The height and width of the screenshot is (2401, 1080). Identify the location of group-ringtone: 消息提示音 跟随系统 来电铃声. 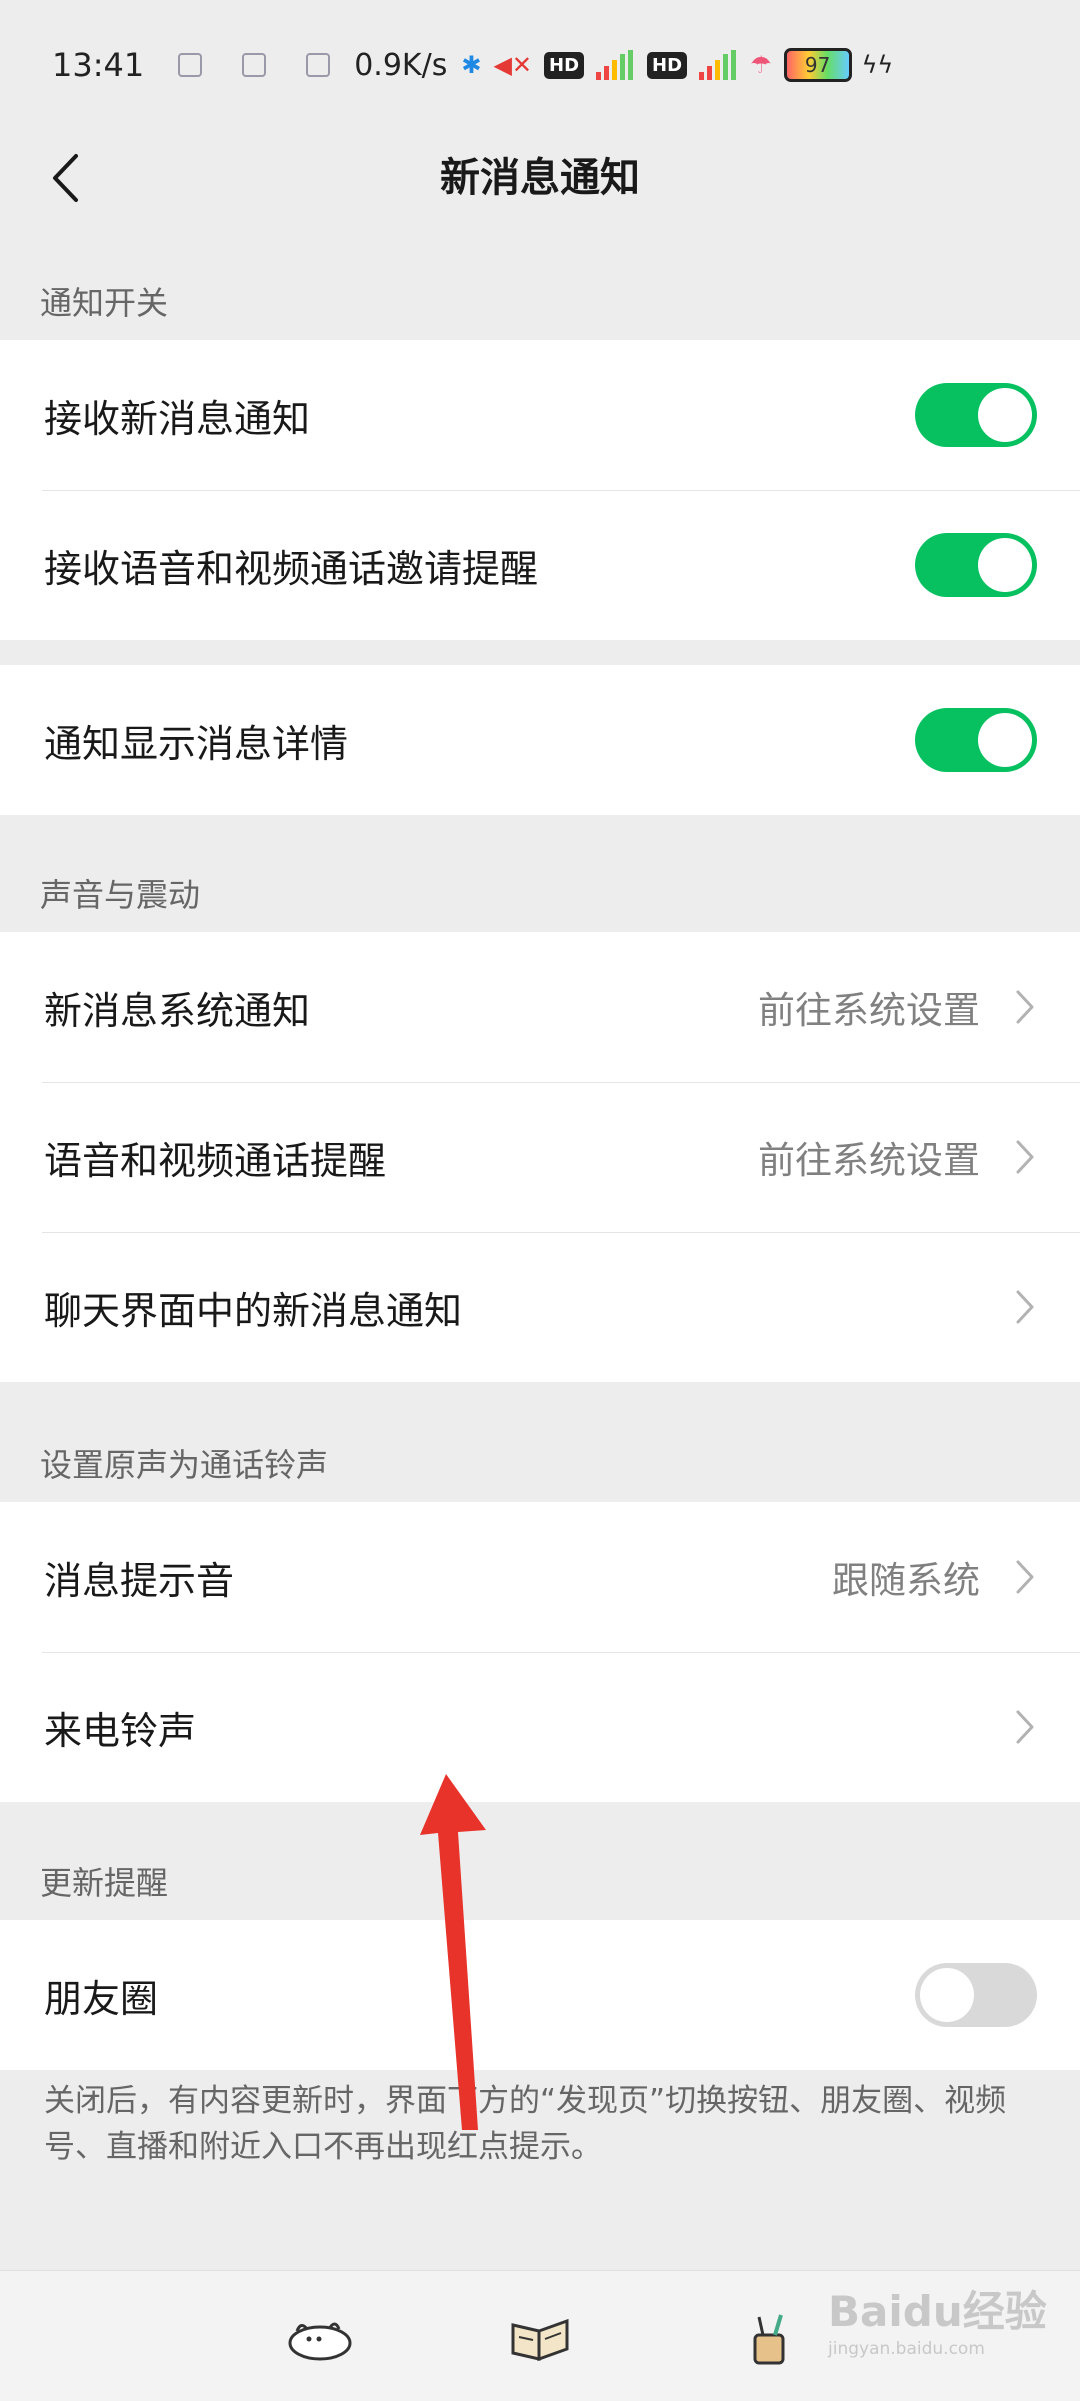
(540, 1652).